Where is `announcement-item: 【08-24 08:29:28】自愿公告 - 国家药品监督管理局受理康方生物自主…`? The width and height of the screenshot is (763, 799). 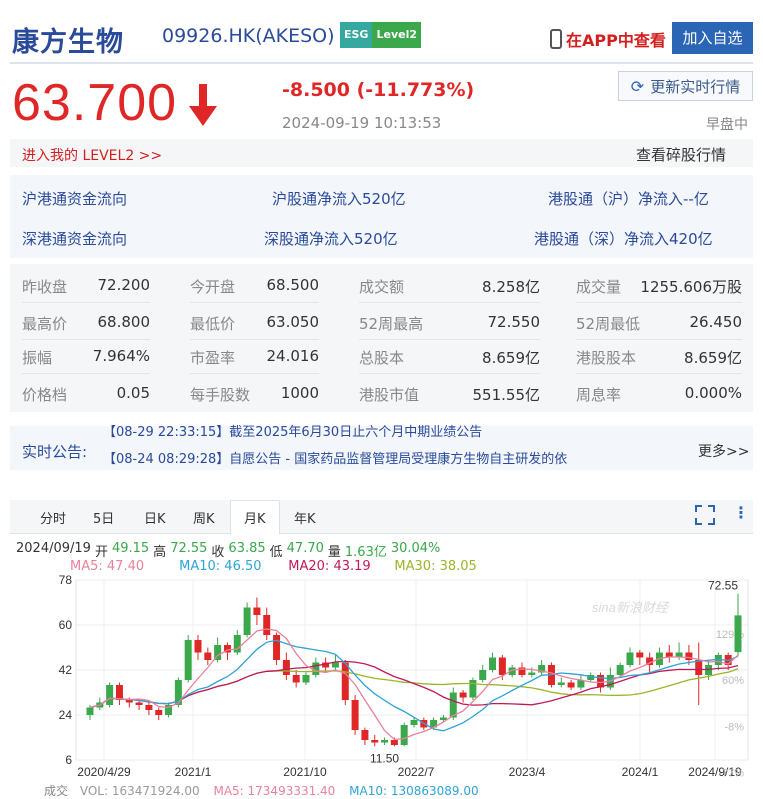 announcement-item: 【08-24 08:29:28】自愿公告 - 国家药品监督管理局受理康方生物自主… is located at coordinates (383, 457).